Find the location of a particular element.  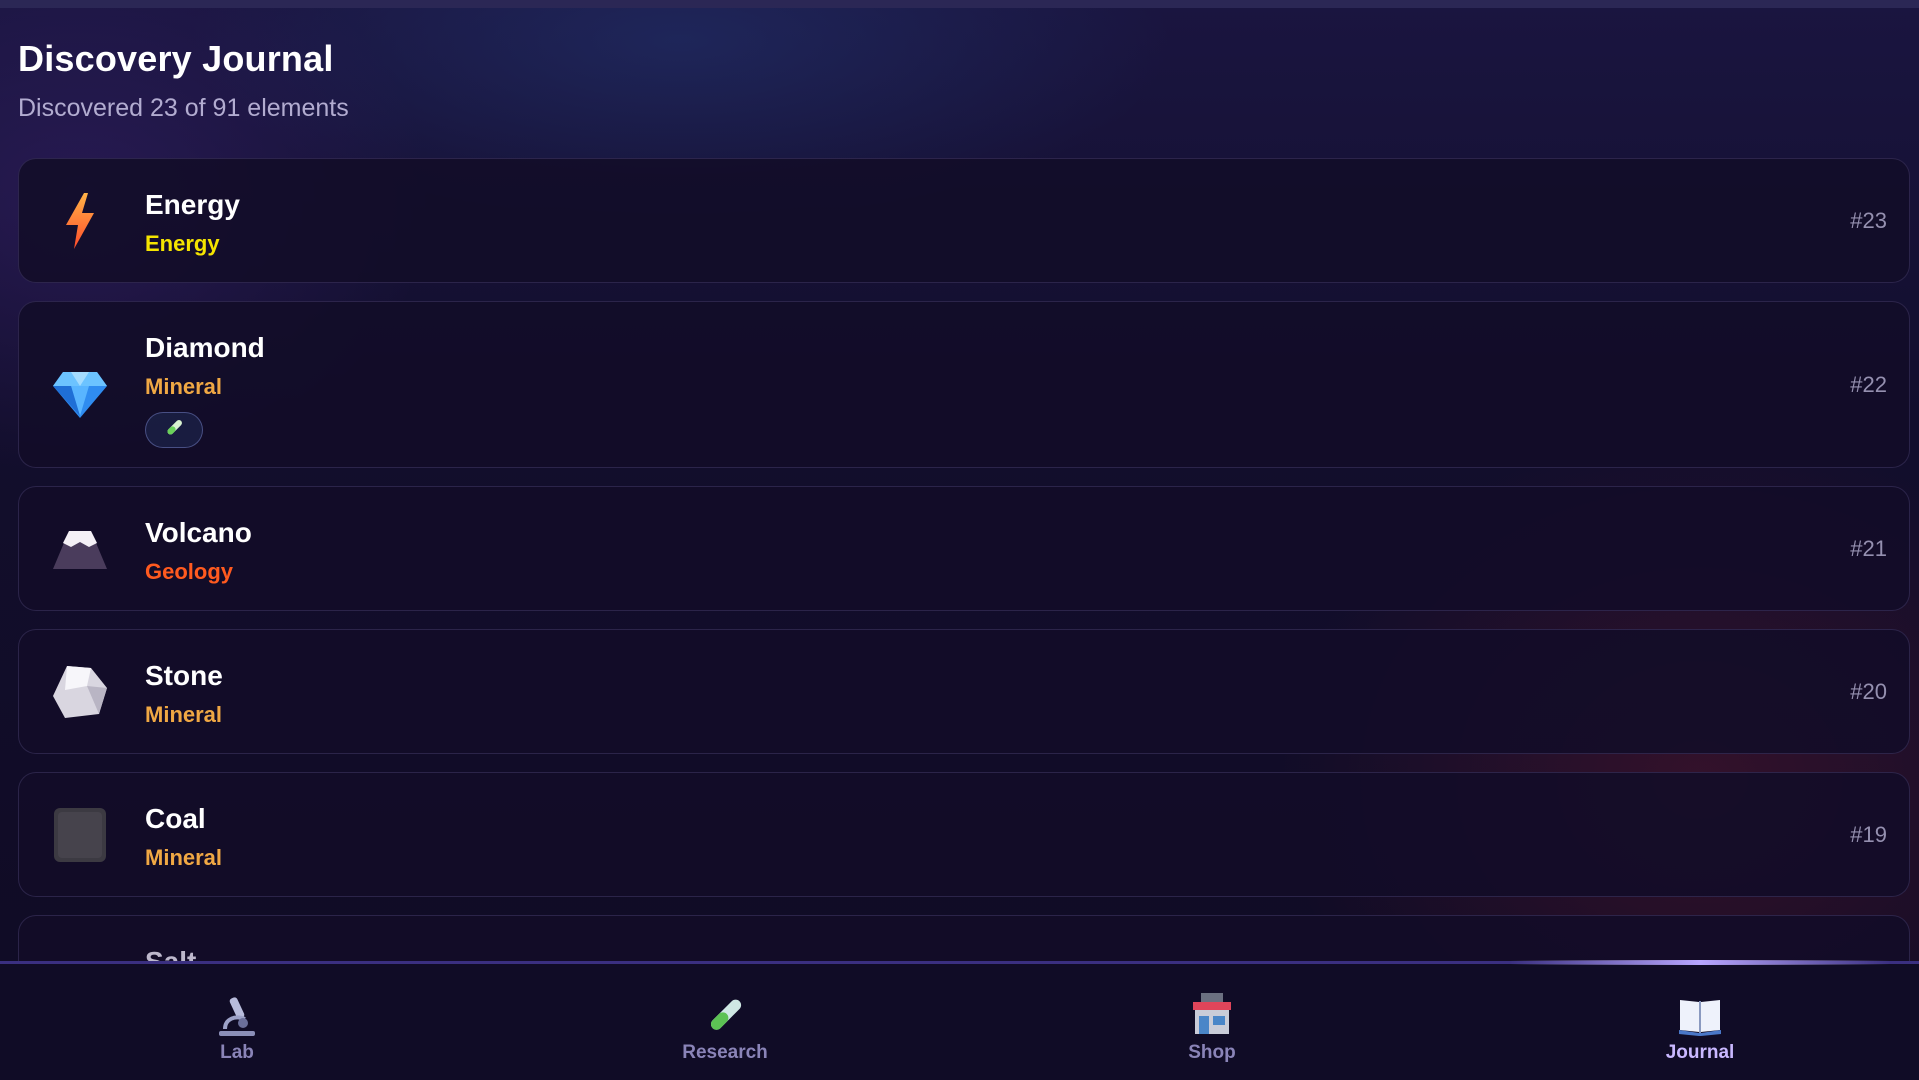

journal-entry-coal: Coal Mineral #19 is located at coordinates (964, 834).